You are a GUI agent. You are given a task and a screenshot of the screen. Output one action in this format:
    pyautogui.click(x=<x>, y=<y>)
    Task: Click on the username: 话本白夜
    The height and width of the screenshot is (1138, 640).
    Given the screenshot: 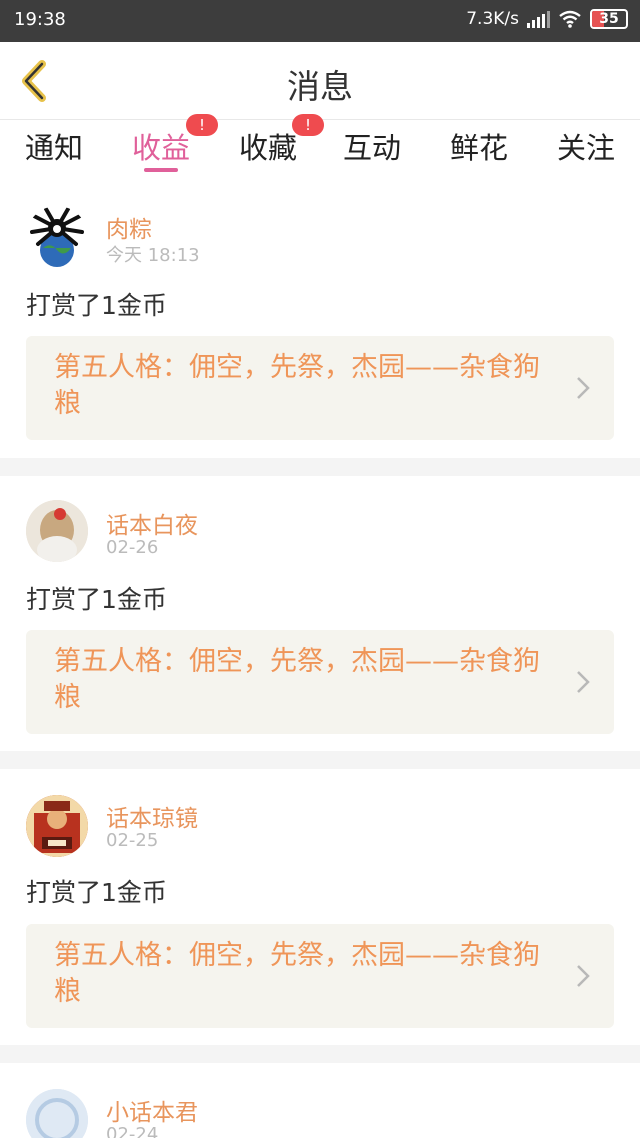 What is the action you would take?
    pyautogui.click(x=152, y=523)
    